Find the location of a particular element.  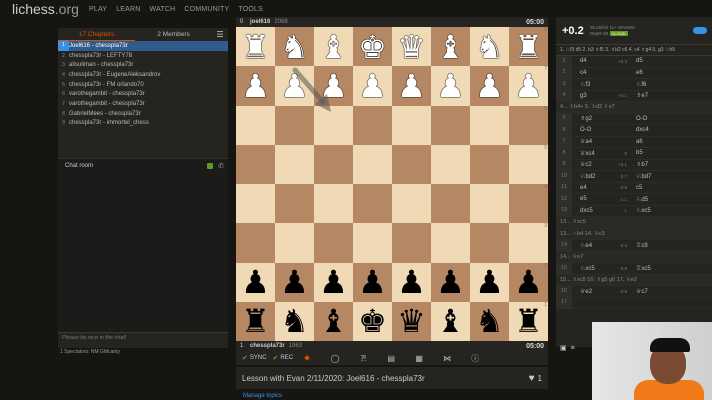

book-icon: ▣ is located at coordinates (563, 348).